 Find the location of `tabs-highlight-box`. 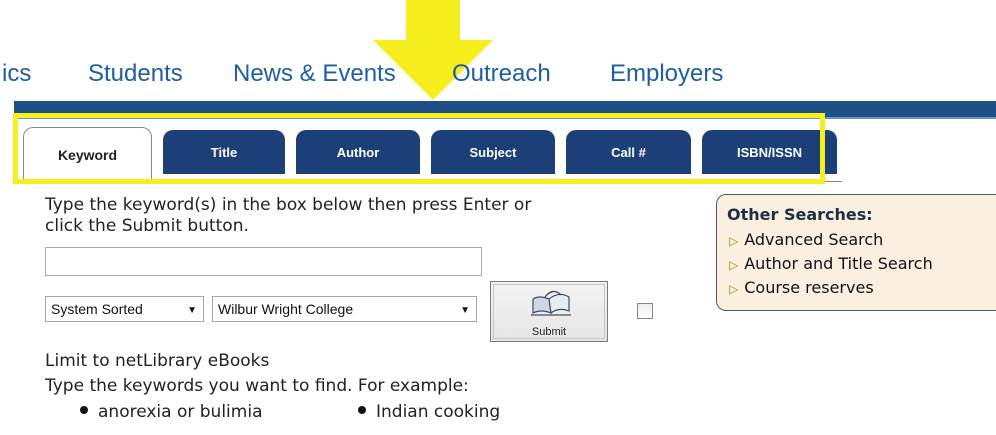

tabs-highlight-box is located at coordinates (419, 148).